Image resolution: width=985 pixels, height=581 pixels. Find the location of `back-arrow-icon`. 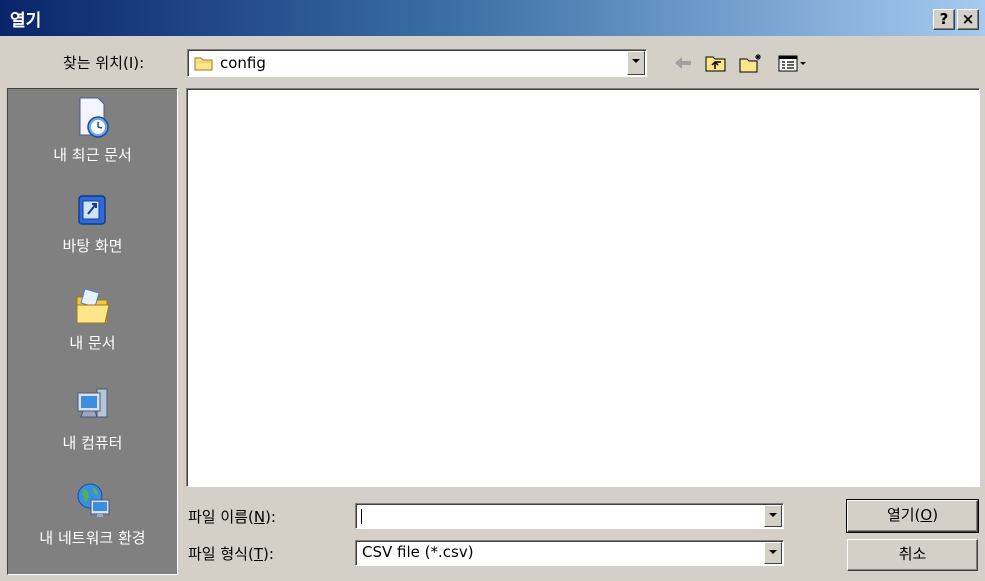

back-arrow-icon is located at coordinates (683, 63).